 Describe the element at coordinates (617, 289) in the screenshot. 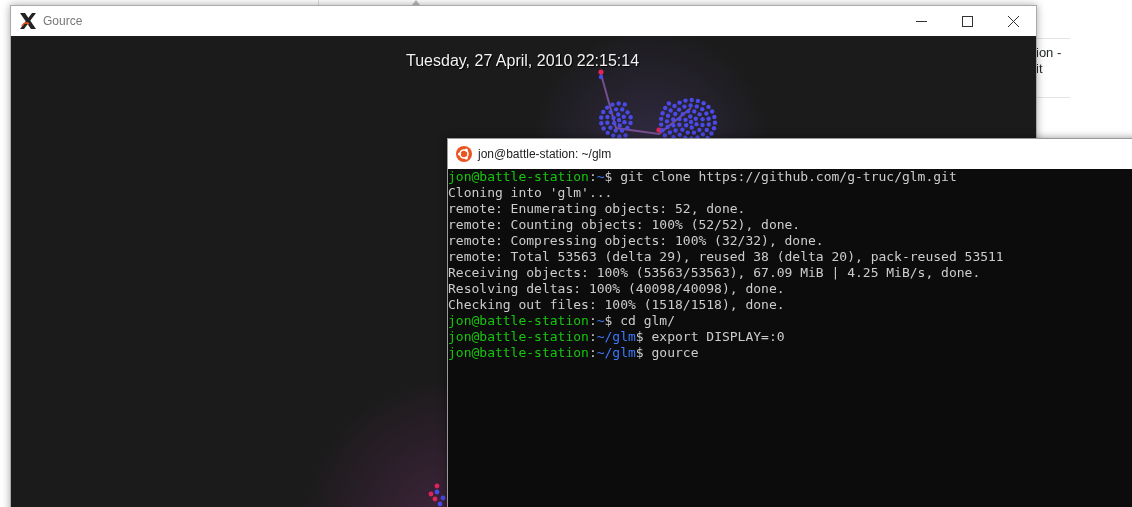

I see `terminal-output-line: Resolving deltas: 100% (40098/40098), done.` at that location.